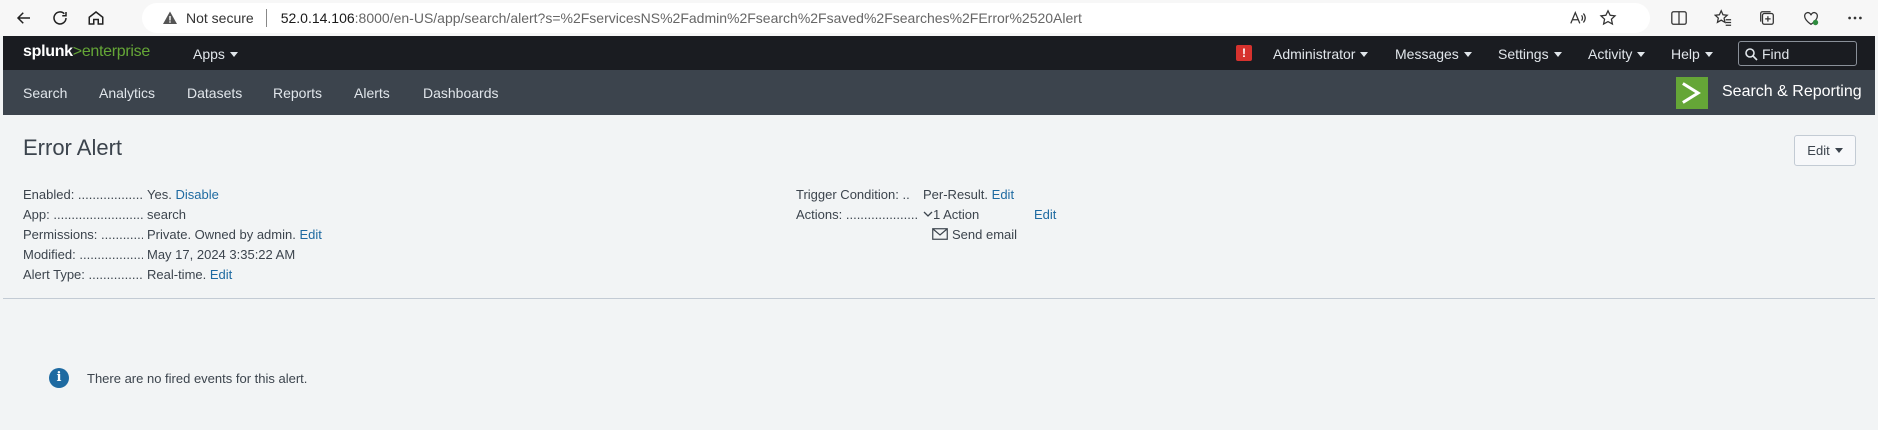  What do you see at coordinates (1244, 53) in the screenshot?
I see `health-alert-badge: !` at bounding box center [1244, 53].